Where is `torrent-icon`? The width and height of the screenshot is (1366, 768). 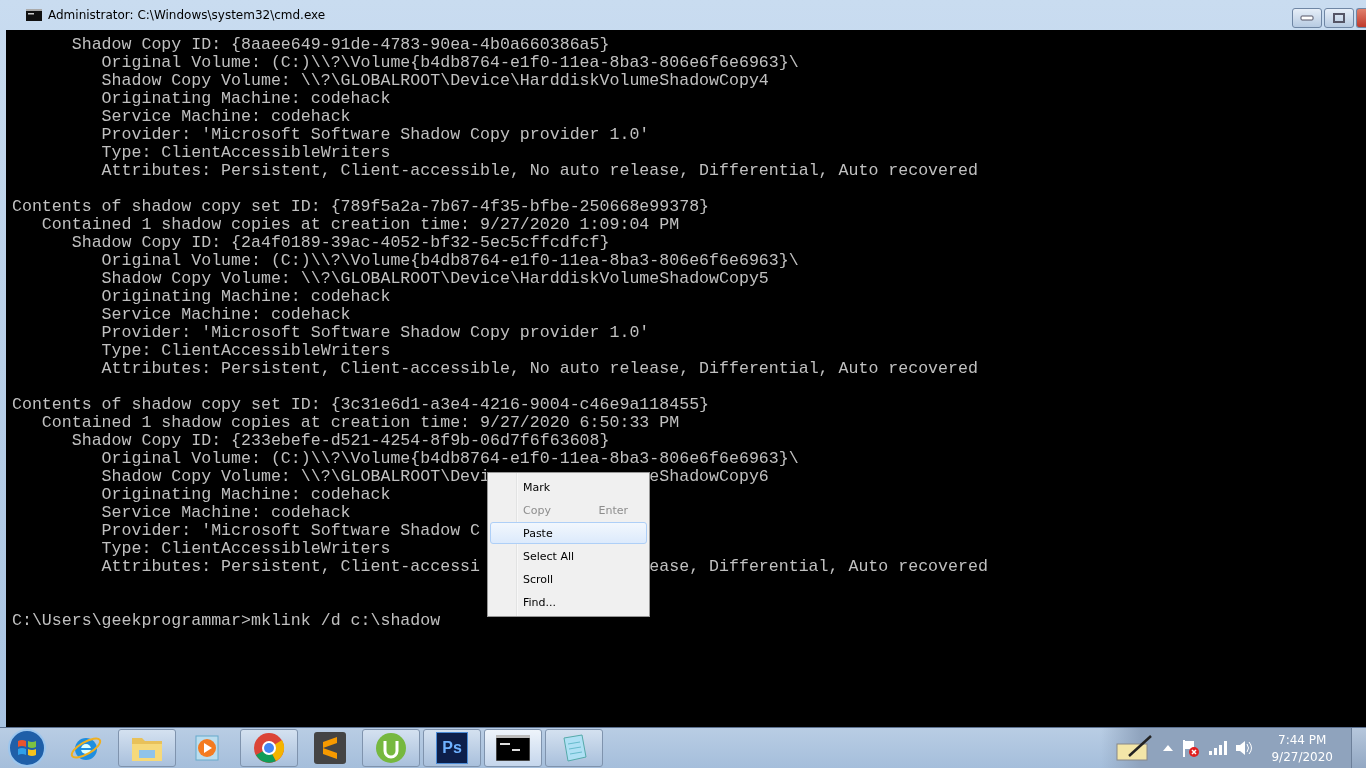
torrent-icon is located at coordinates (391, 748).